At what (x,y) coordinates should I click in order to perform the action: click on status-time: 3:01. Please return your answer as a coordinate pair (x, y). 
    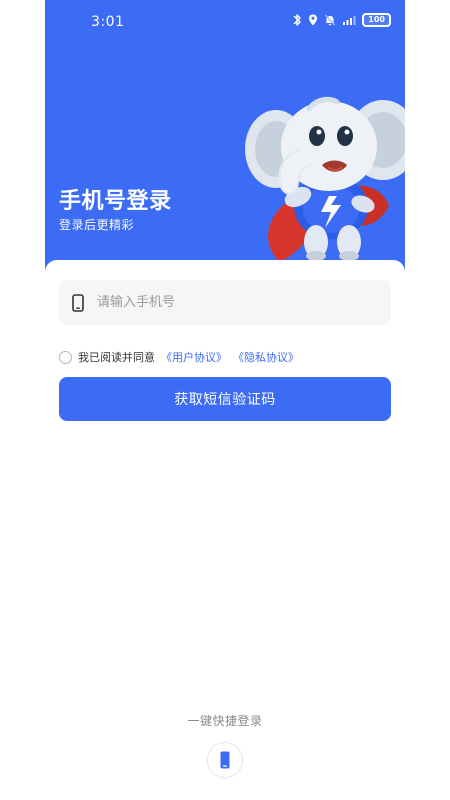
    Looking at the image, I should click on (108, 22).